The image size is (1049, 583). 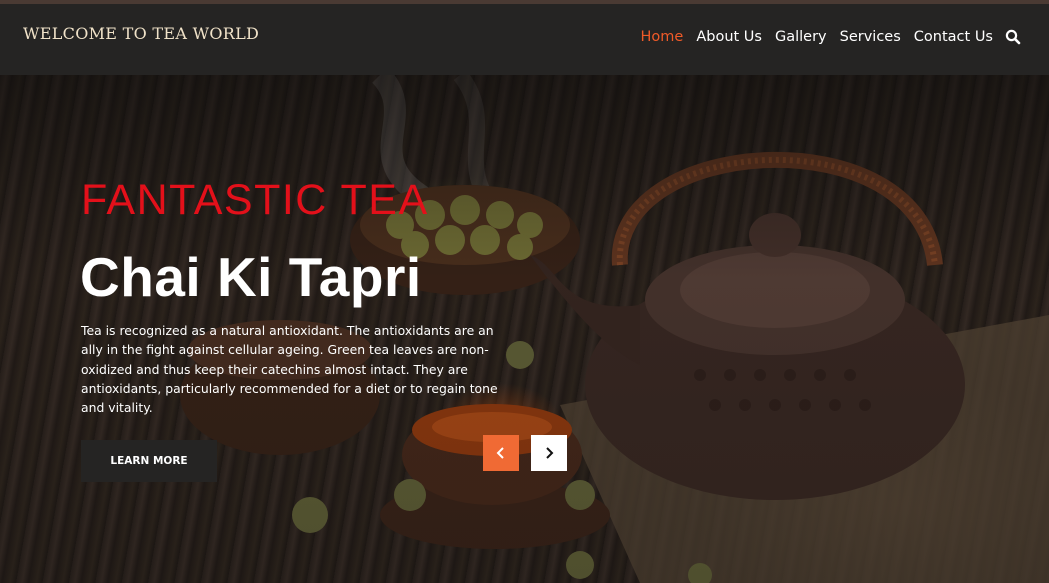 What do you see at coordinates (255, 200) in the screenshot?
I see `hero-kicker: FANTASTIC TEA` at bounding box center [255, 200].